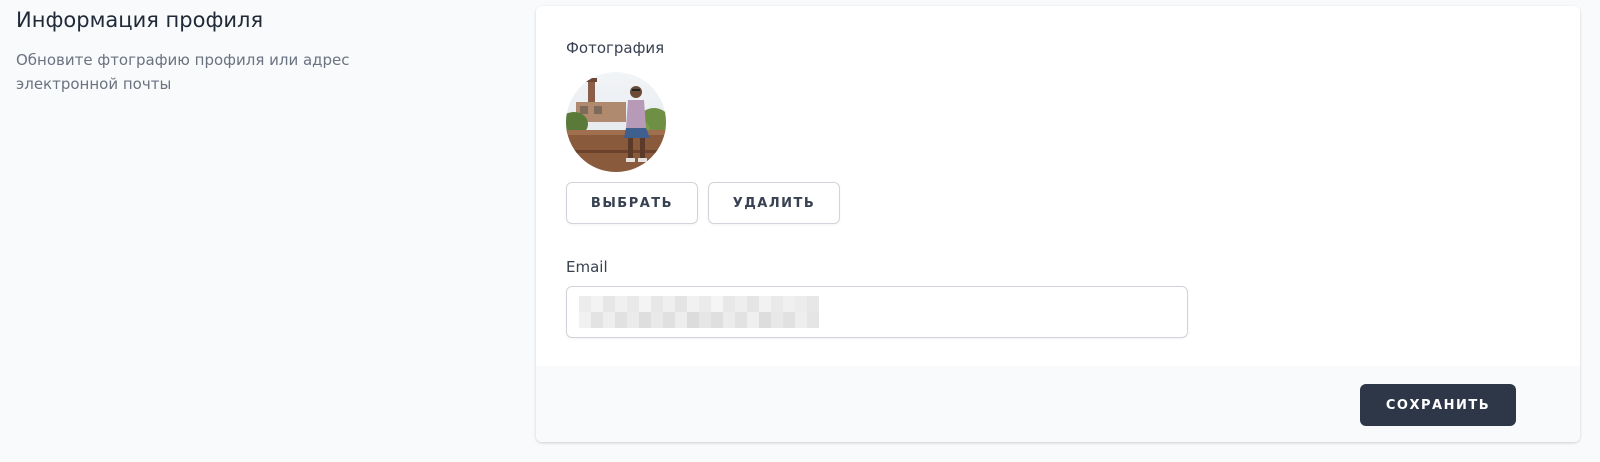 The height and width of the screenshot is (462, 1600). Describe the element at coordinates (587, 267) in the screenshot. I see `email-label: Email` at that location.